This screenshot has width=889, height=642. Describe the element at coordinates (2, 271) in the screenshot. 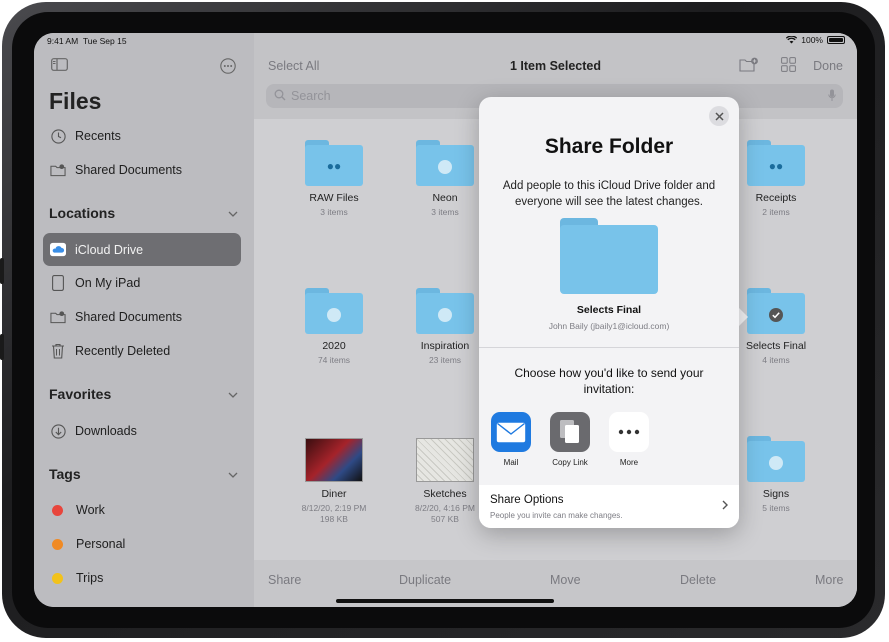

I see `volume-button` at that location.